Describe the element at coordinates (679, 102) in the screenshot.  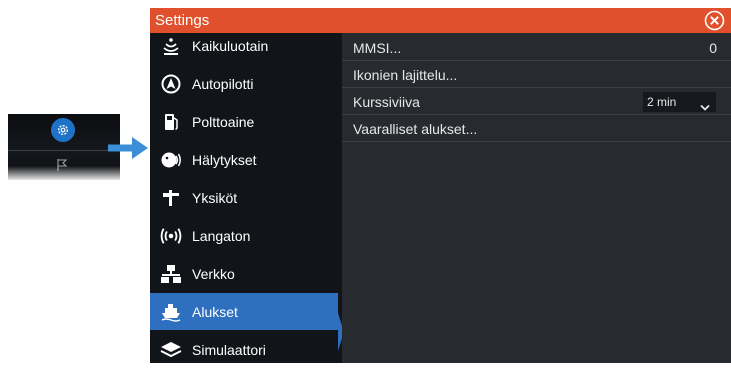
I see `course-line-dropdown: 2 min` at that location.